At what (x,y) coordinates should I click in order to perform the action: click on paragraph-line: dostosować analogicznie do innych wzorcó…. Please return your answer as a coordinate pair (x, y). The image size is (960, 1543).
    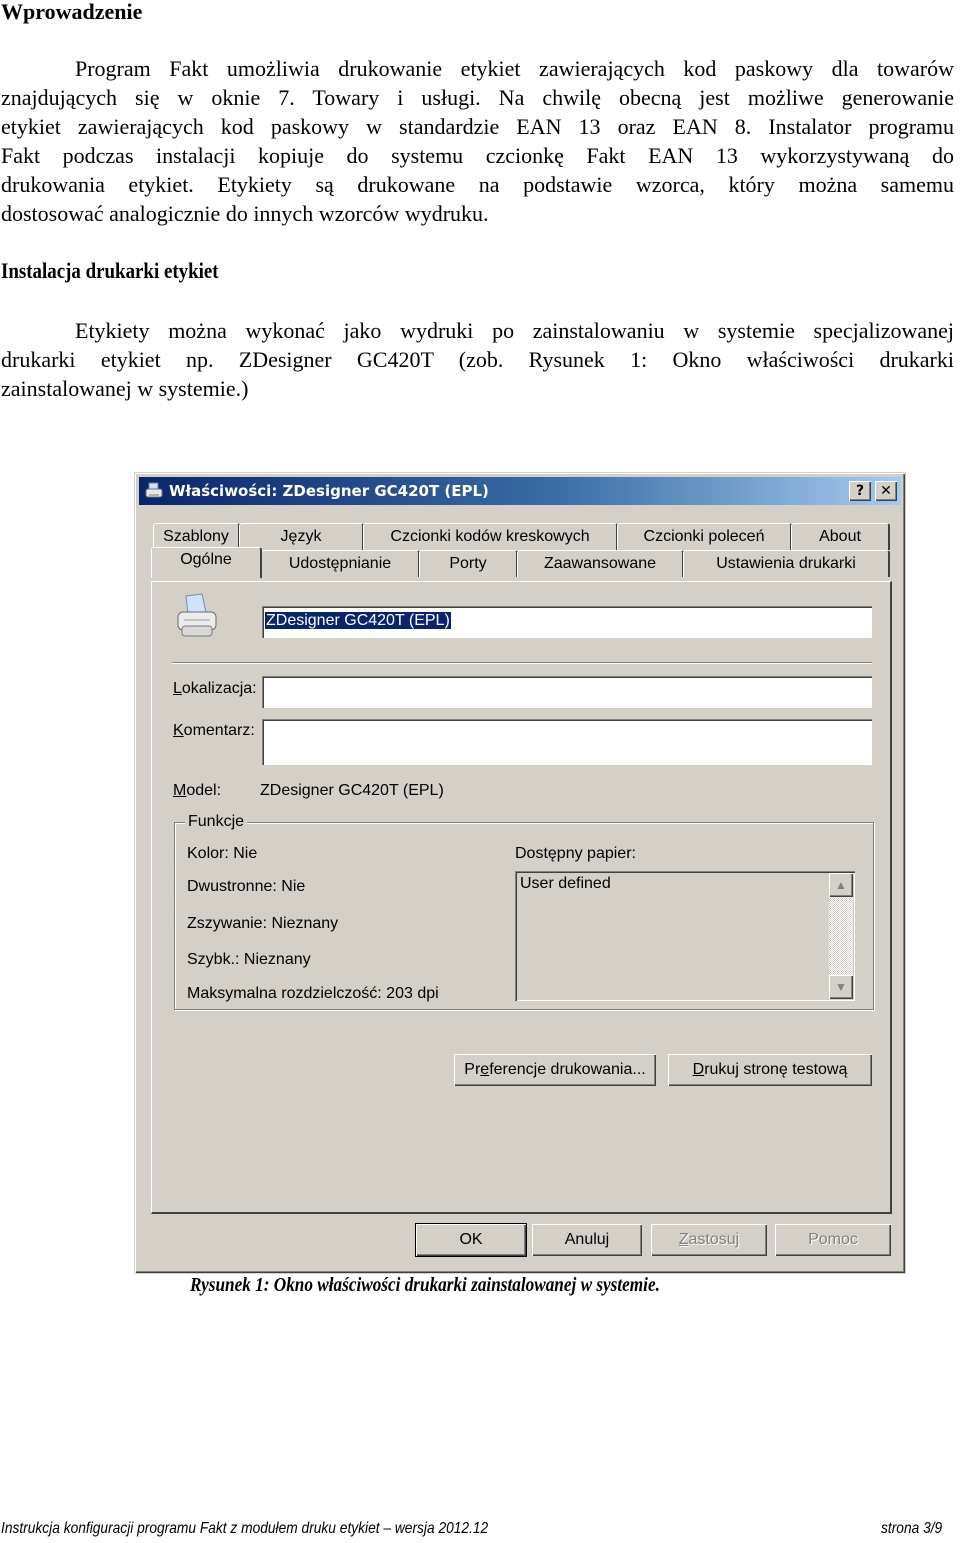
    Looking at the image, I should click on (245, 213).